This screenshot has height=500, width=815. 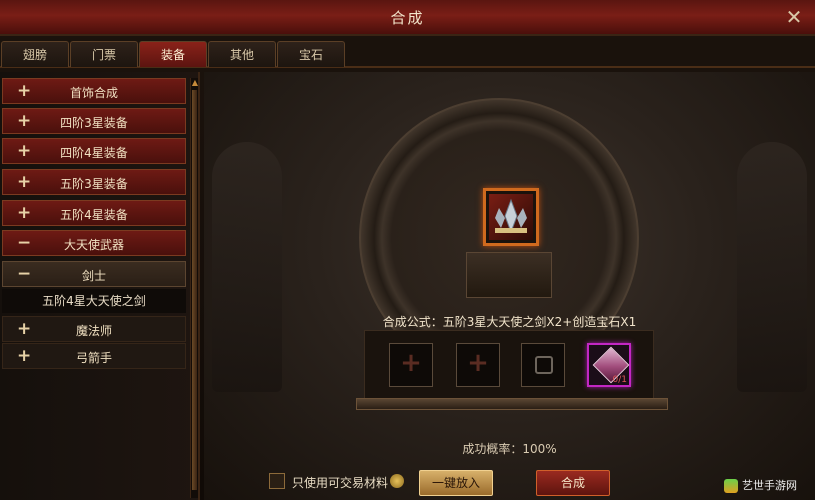 What do you see at coordinates (104, 54) in the screenshot?
I see `tab-tickets: 门票` at bounding box center [104, 54].